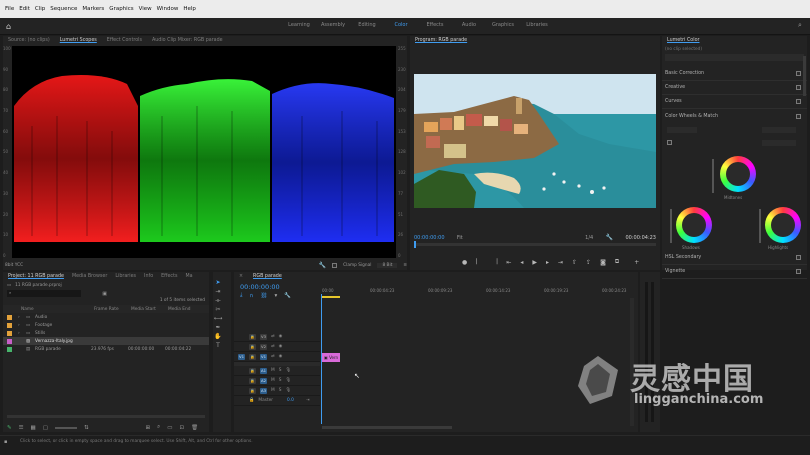 This screenshot has height=455, width=810. Describe the element at coordinates (671, 226) in the screenshot. I see `shadows-slider` at that location.